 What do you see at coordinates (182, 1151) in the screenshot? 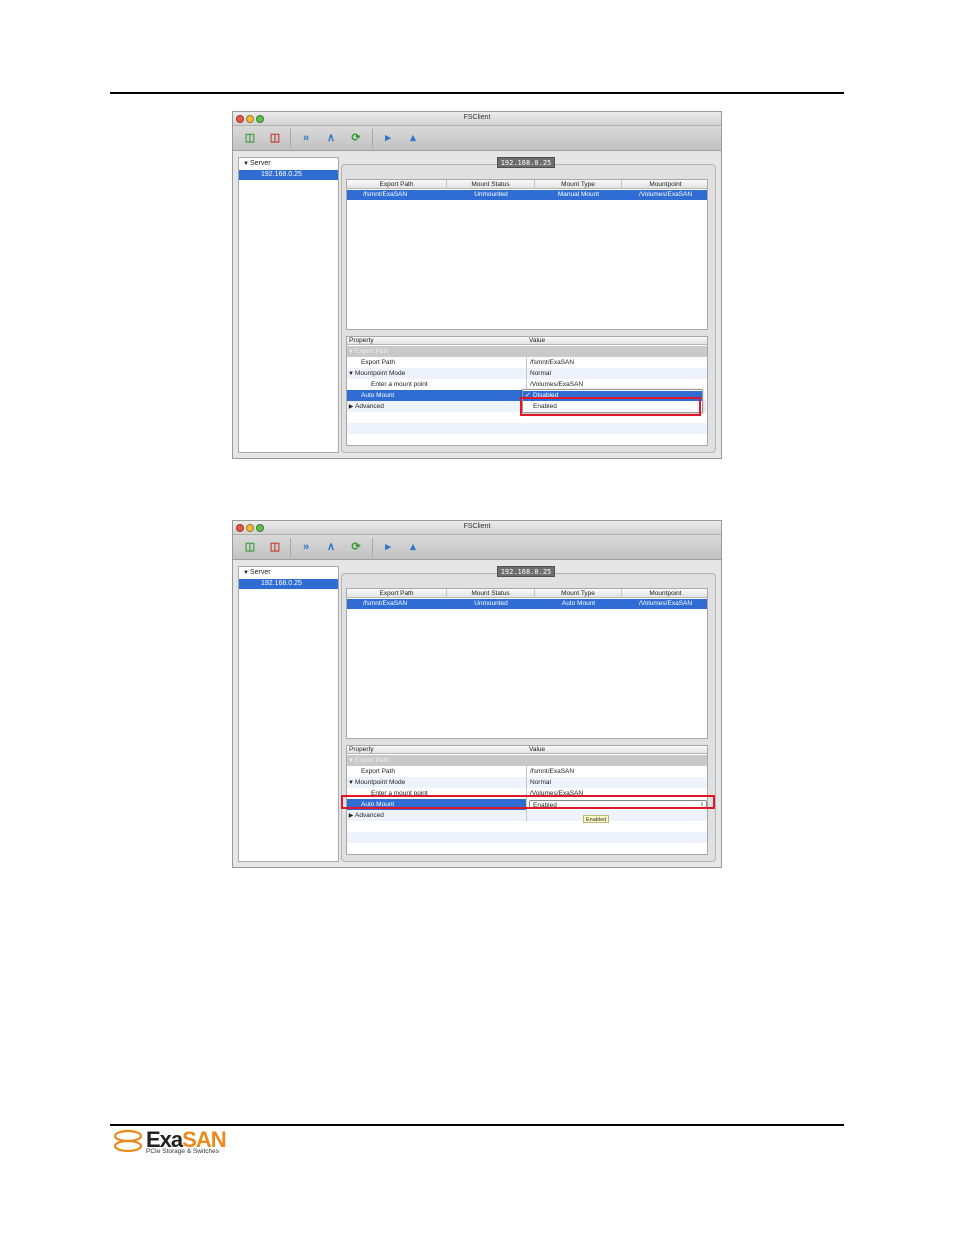
I see `logo-tagline: PCIe Storage & Switches` at bounding box center [182, 1151].